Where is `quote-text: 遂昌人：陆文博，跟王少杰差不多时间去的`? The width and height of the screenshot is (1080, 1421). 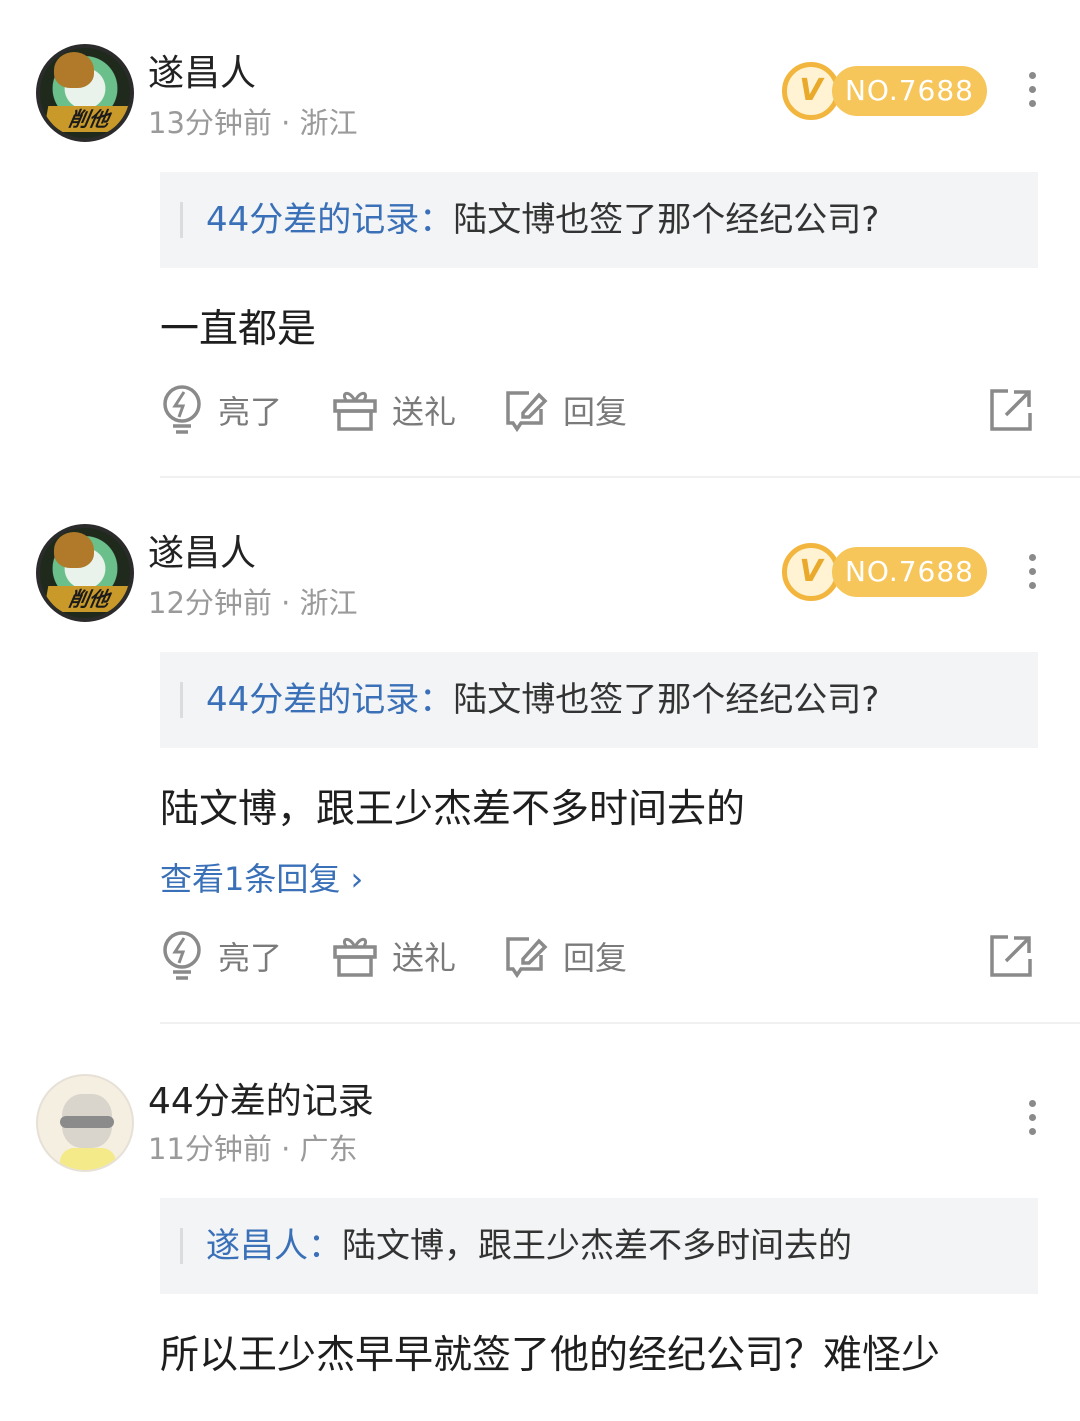
quote-text: 遂昌人：陆文博，跟王少杰差不多时间去的 is located at coordinates (529, 1246).